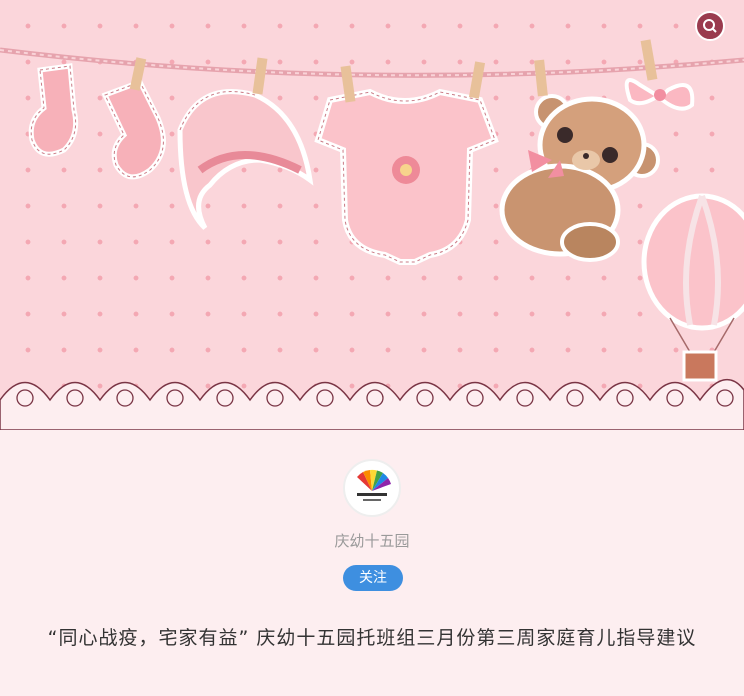 Image resolution: width=744 pixels, height=696 pixels. I want to click on search-button, so click(710, 26).